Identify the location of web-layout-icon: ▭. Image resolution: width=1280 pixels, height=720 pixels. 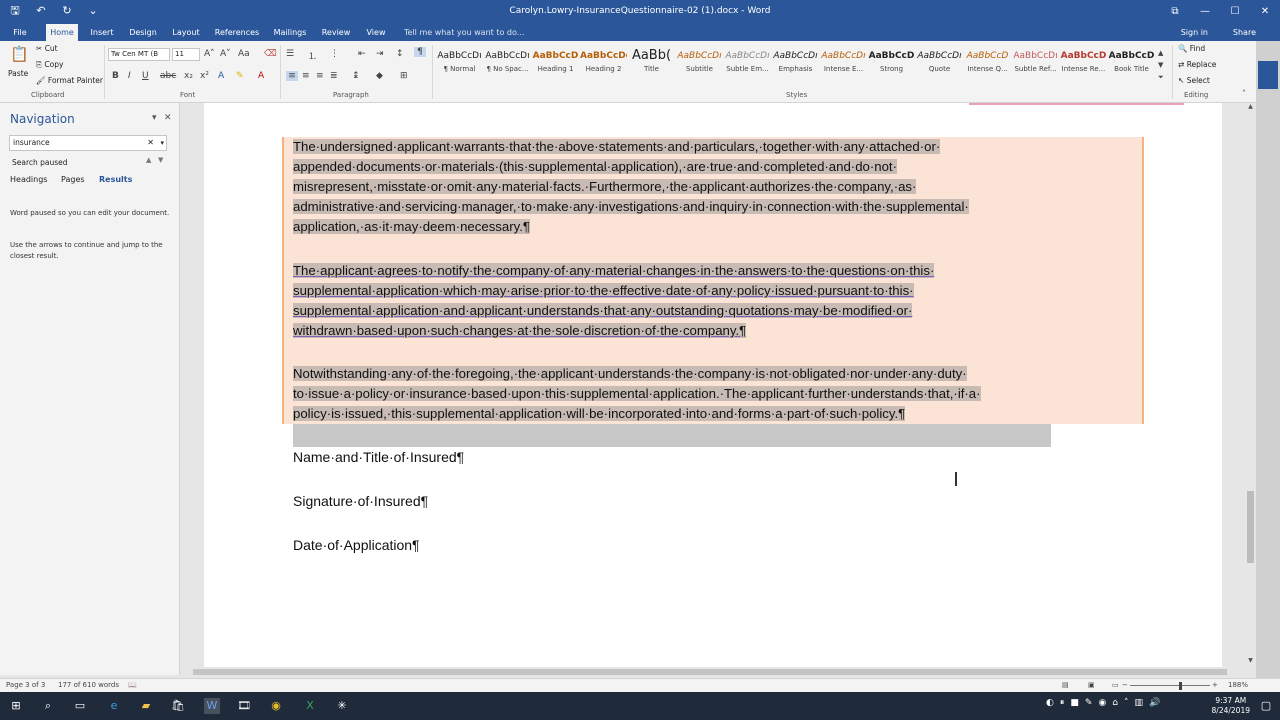
(1115, 685).